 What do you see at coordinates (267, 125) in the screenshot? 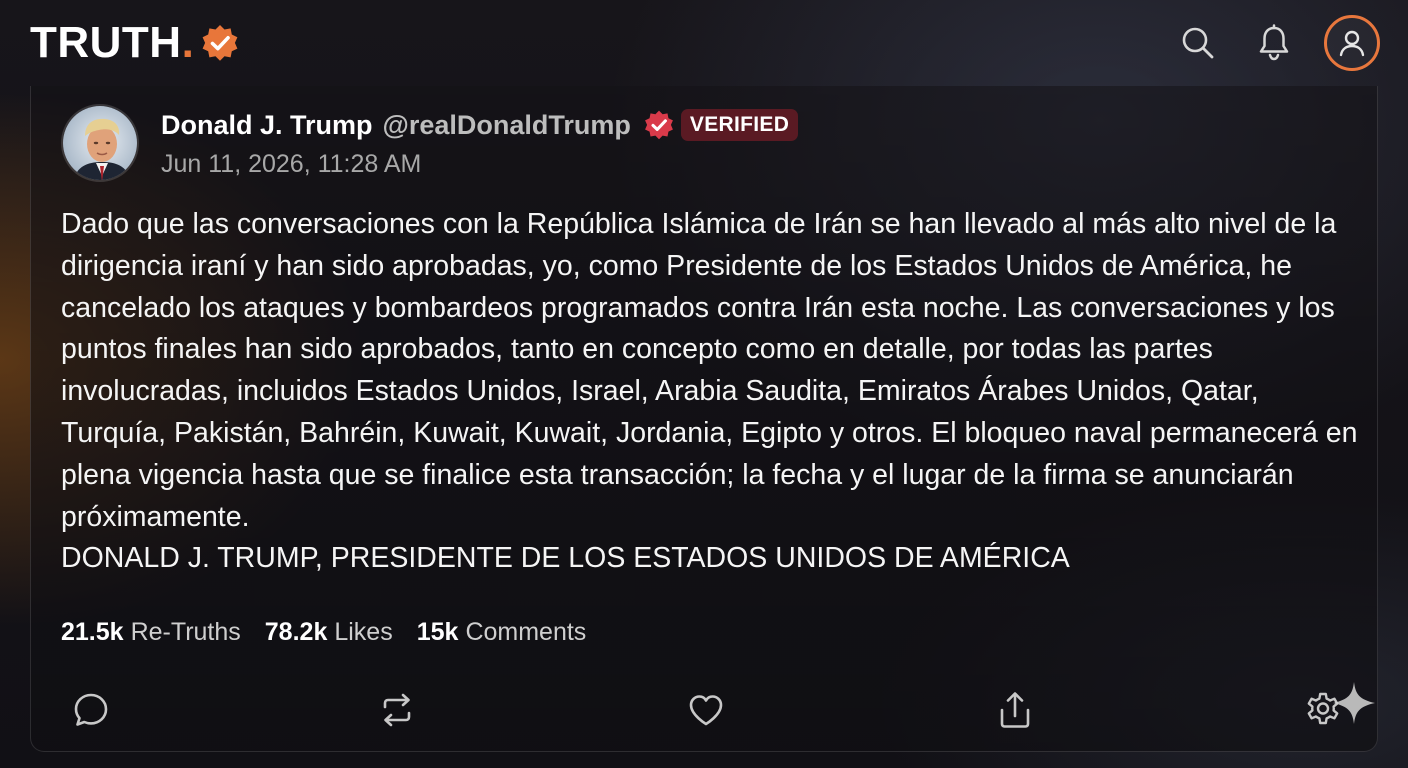
I see `author-display-name: Donald J. Trump` at bounding box center [267, 125].